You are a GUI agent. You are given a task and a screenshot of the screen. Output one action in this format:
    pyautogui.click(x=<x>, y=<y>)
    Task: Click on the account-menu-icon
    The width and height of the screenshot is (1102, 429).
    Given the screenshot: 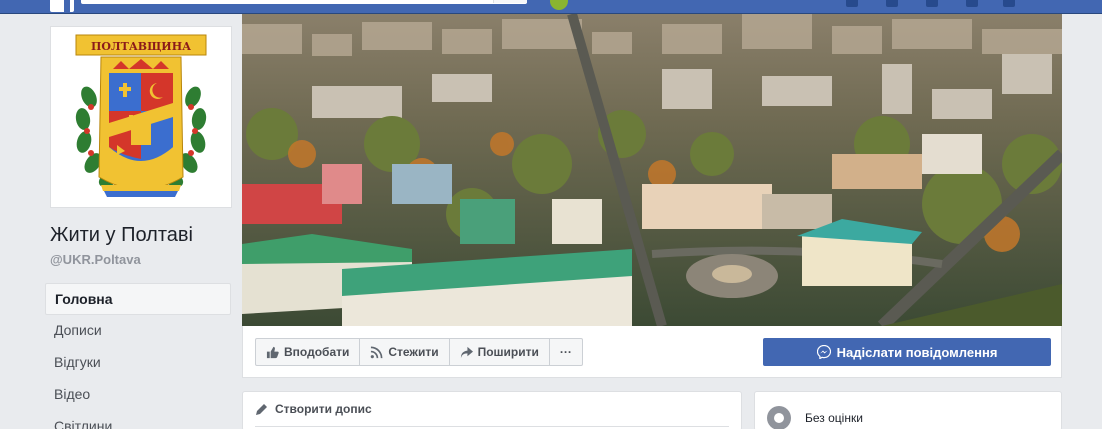 What is the action you would take?
    pyautogui.click(x=1009, y=3)
    